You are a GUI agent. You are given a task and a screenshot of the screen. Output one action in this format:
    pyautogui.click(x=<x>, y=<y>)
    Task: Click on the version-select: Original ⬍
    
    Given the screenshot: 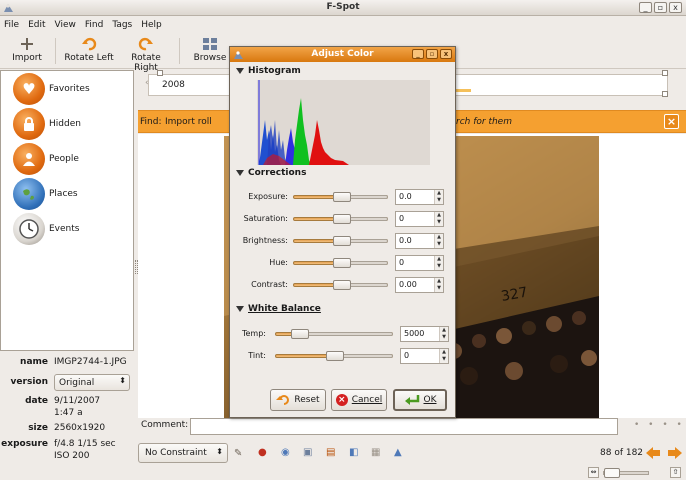 What is the action you would take?
    pyautogui.click(x=92, y=382)
    